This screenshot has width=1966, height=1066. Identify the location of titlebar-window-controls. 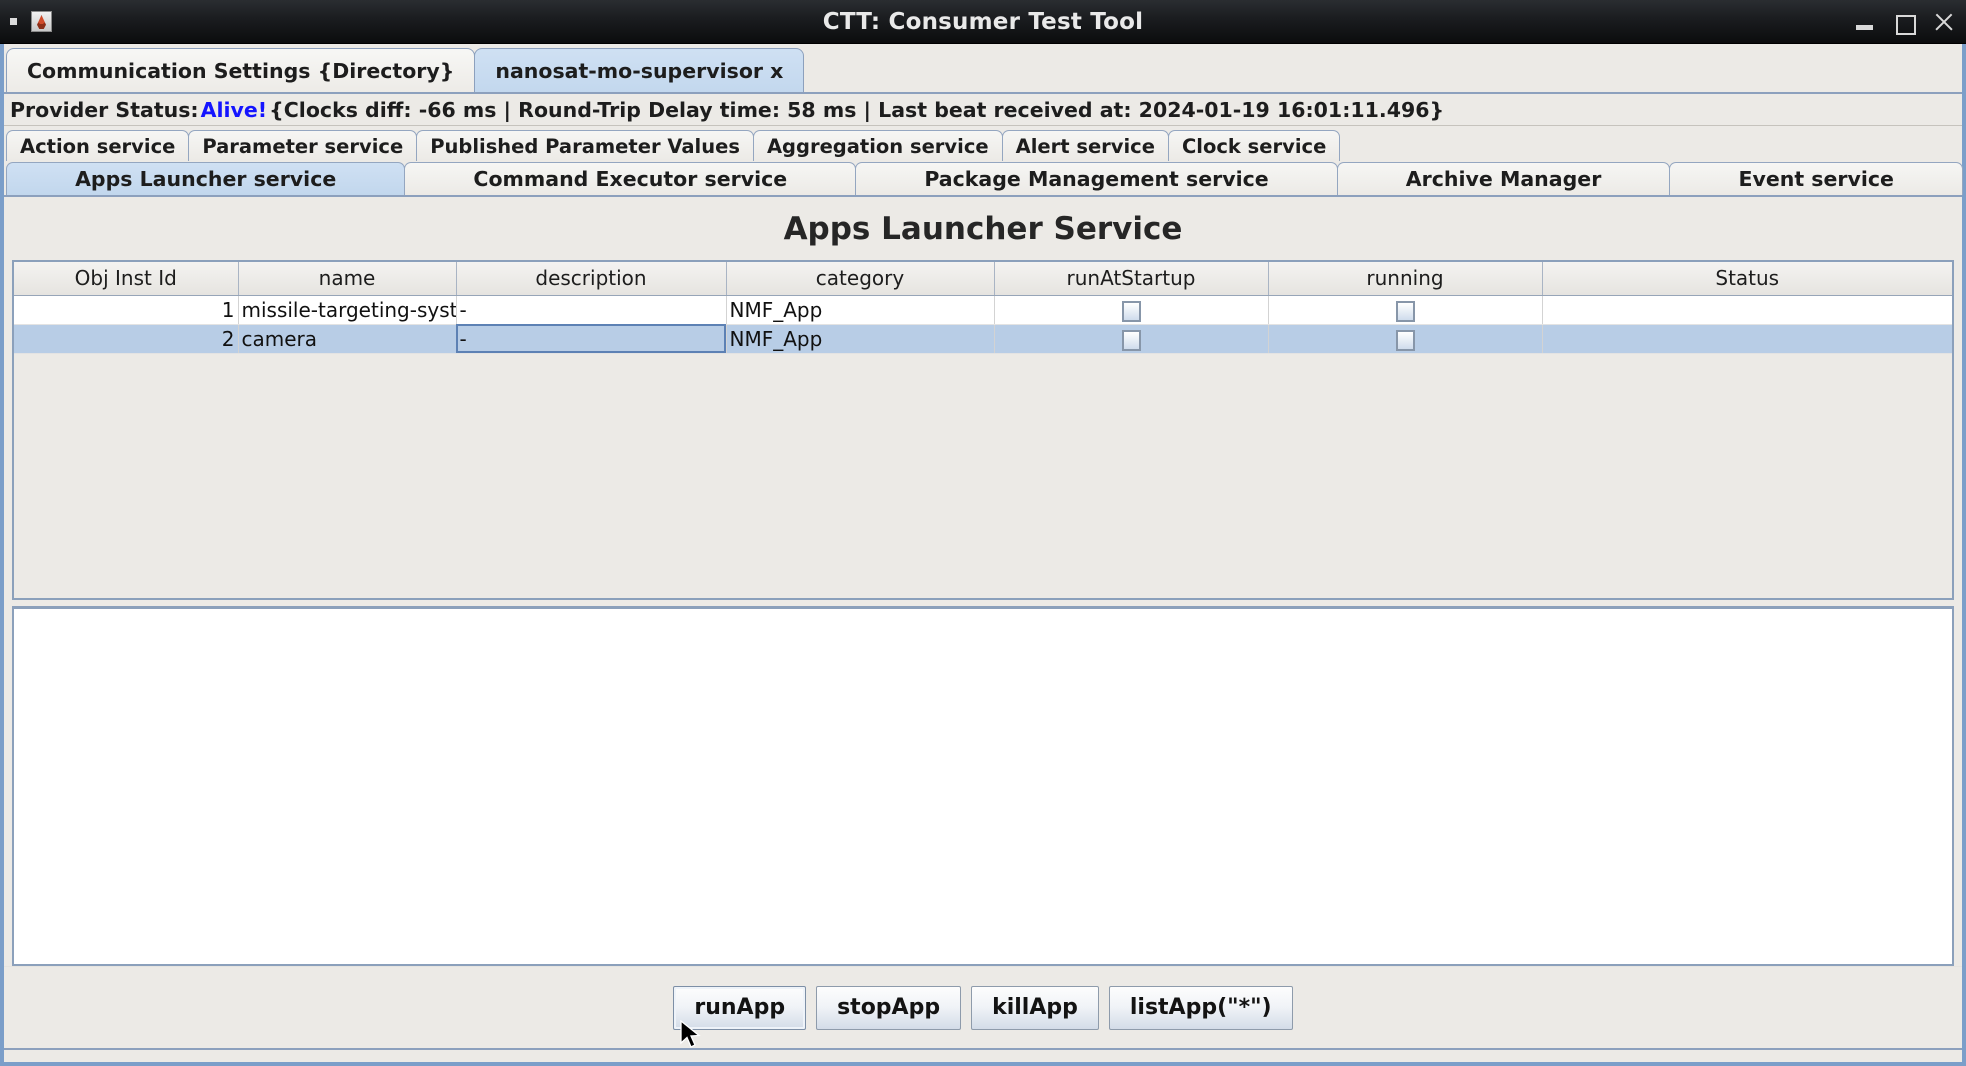
(1904, 22).